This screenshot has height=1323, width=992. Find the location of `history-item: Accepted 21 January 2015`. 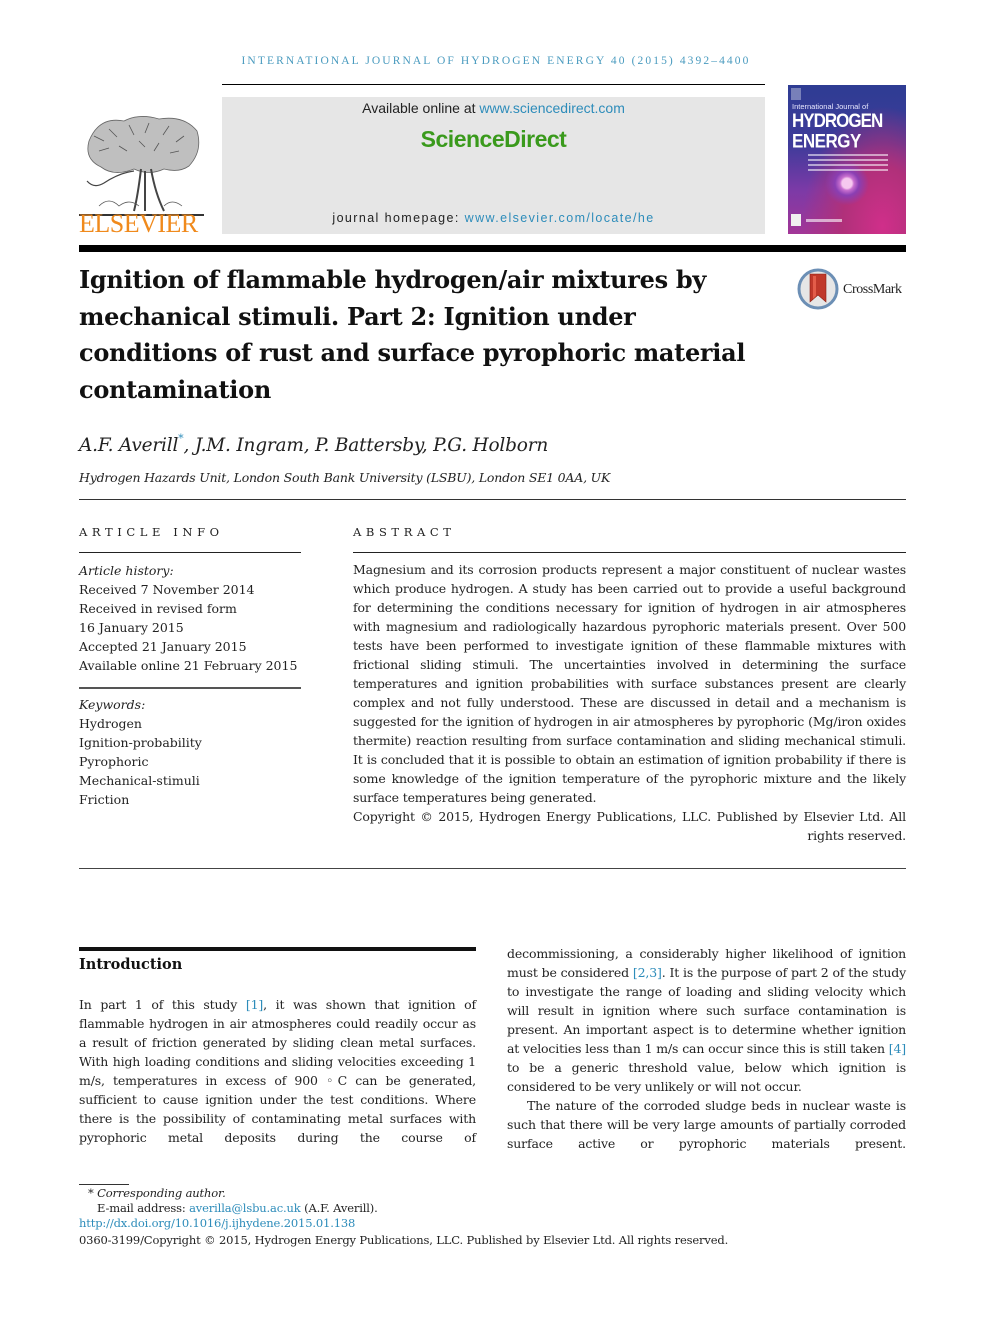

history-item: Accepted 21 January 2015 is located at coordinates (163, 646).